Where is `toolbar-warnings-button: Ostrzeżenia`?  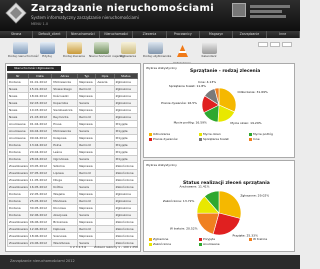 toolbar-warnings-button: Ostrzeżenia is located at coordinates (182, 54).